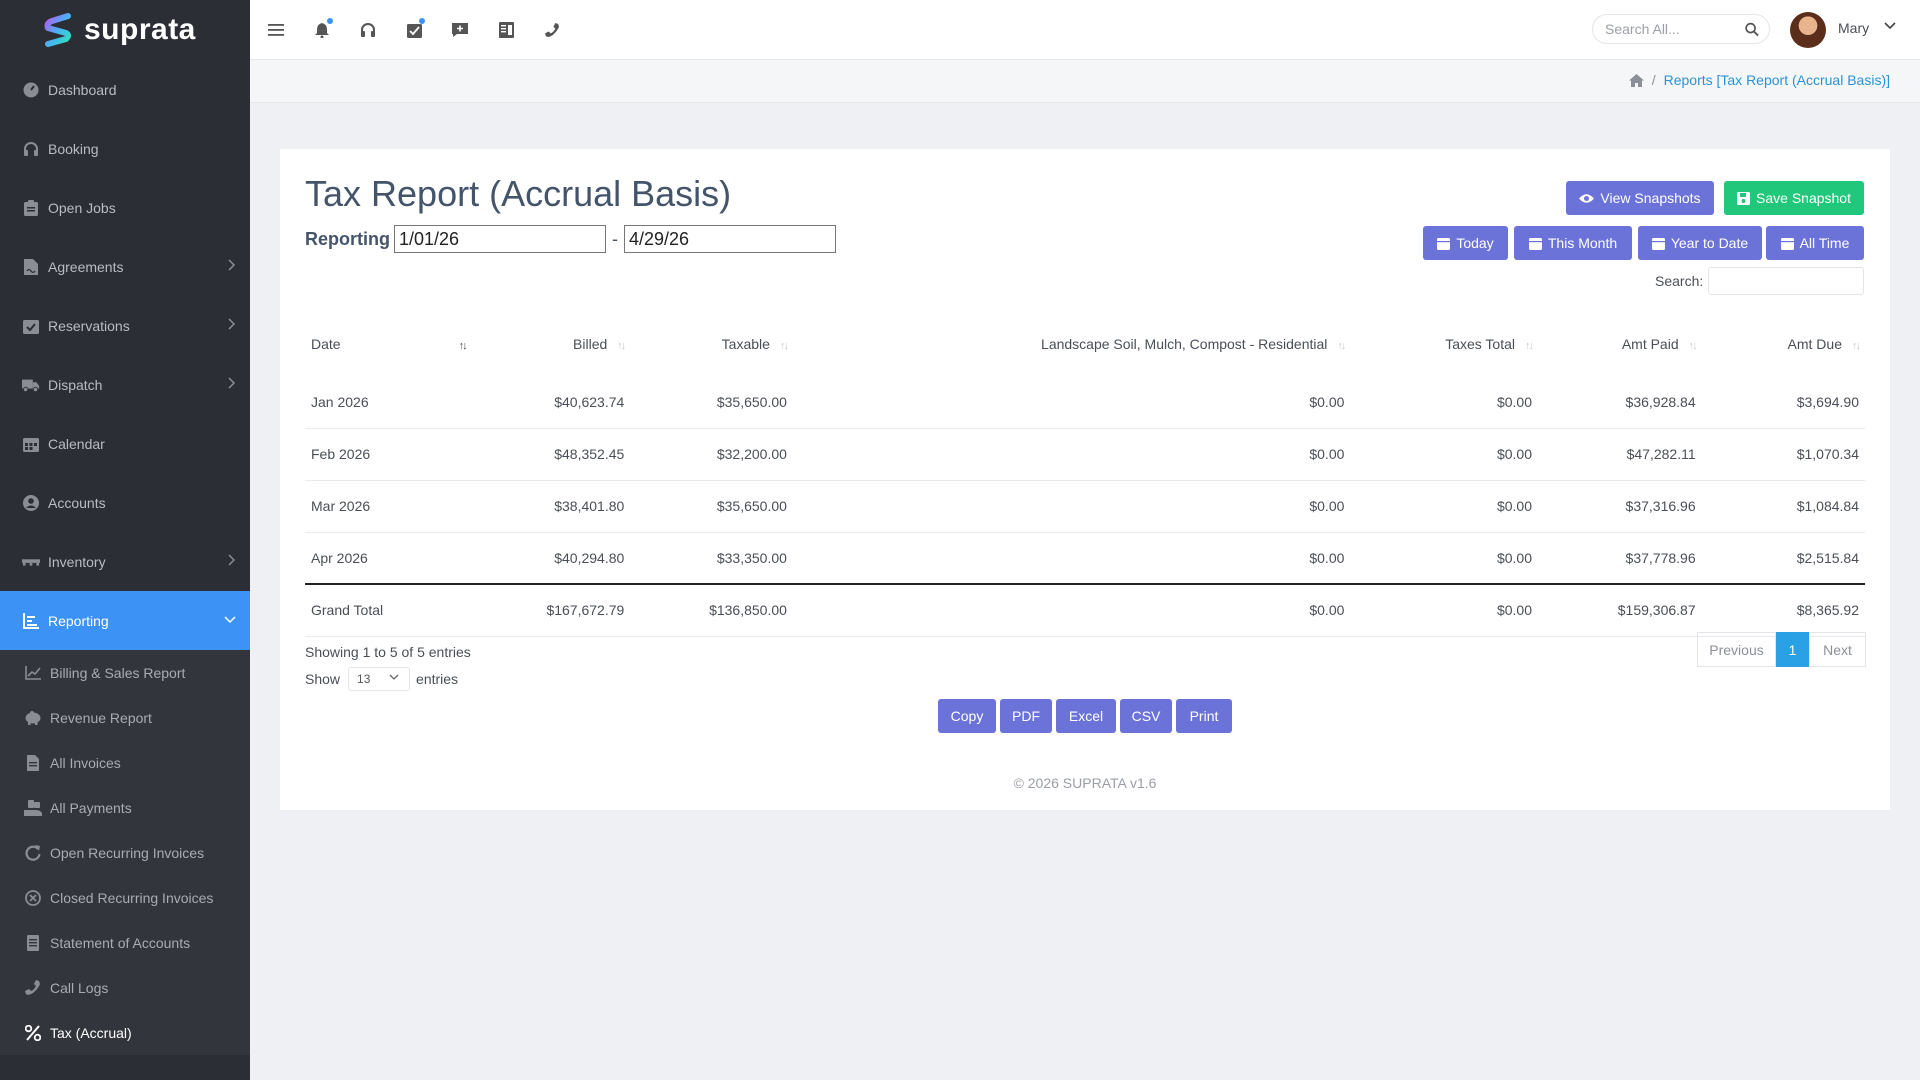  Describe the element at coordinates (125, 207) in the screenshot. I see `sidebar-item-open-jobs: Open Jobs` at that location.